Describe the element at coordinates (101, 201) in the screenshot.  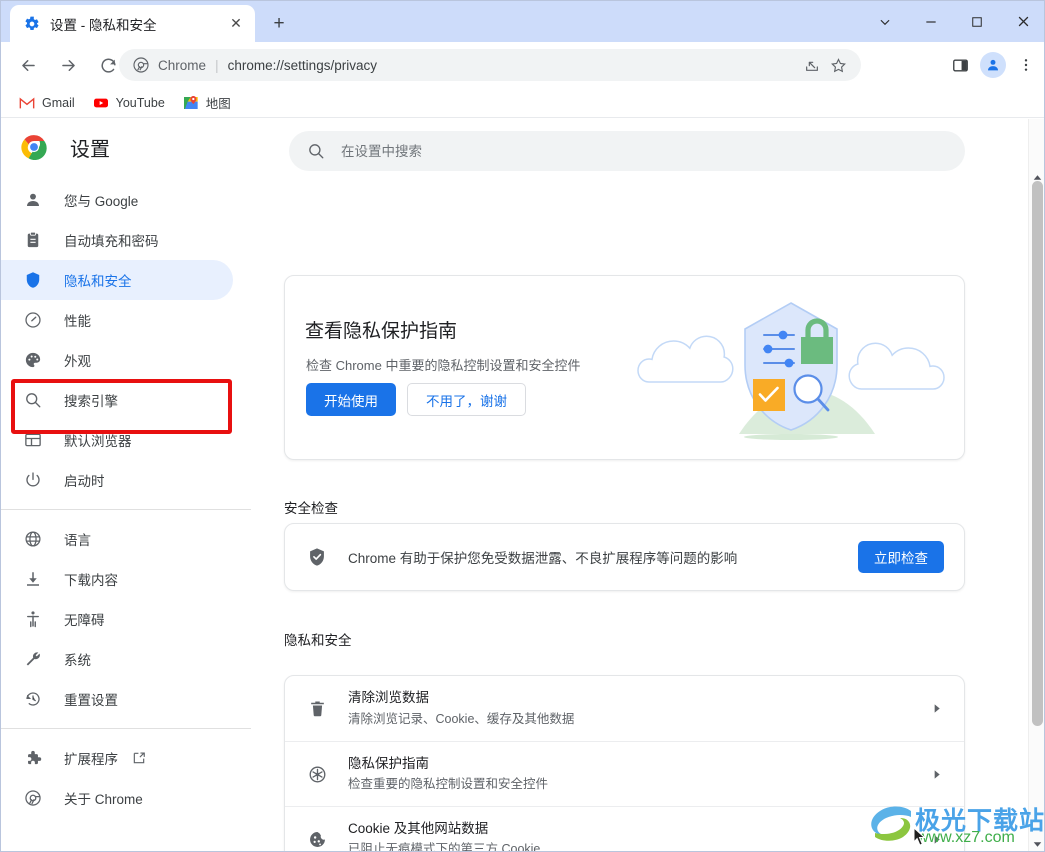
I see `sidebar-item-label: 您与 Google` at that location.